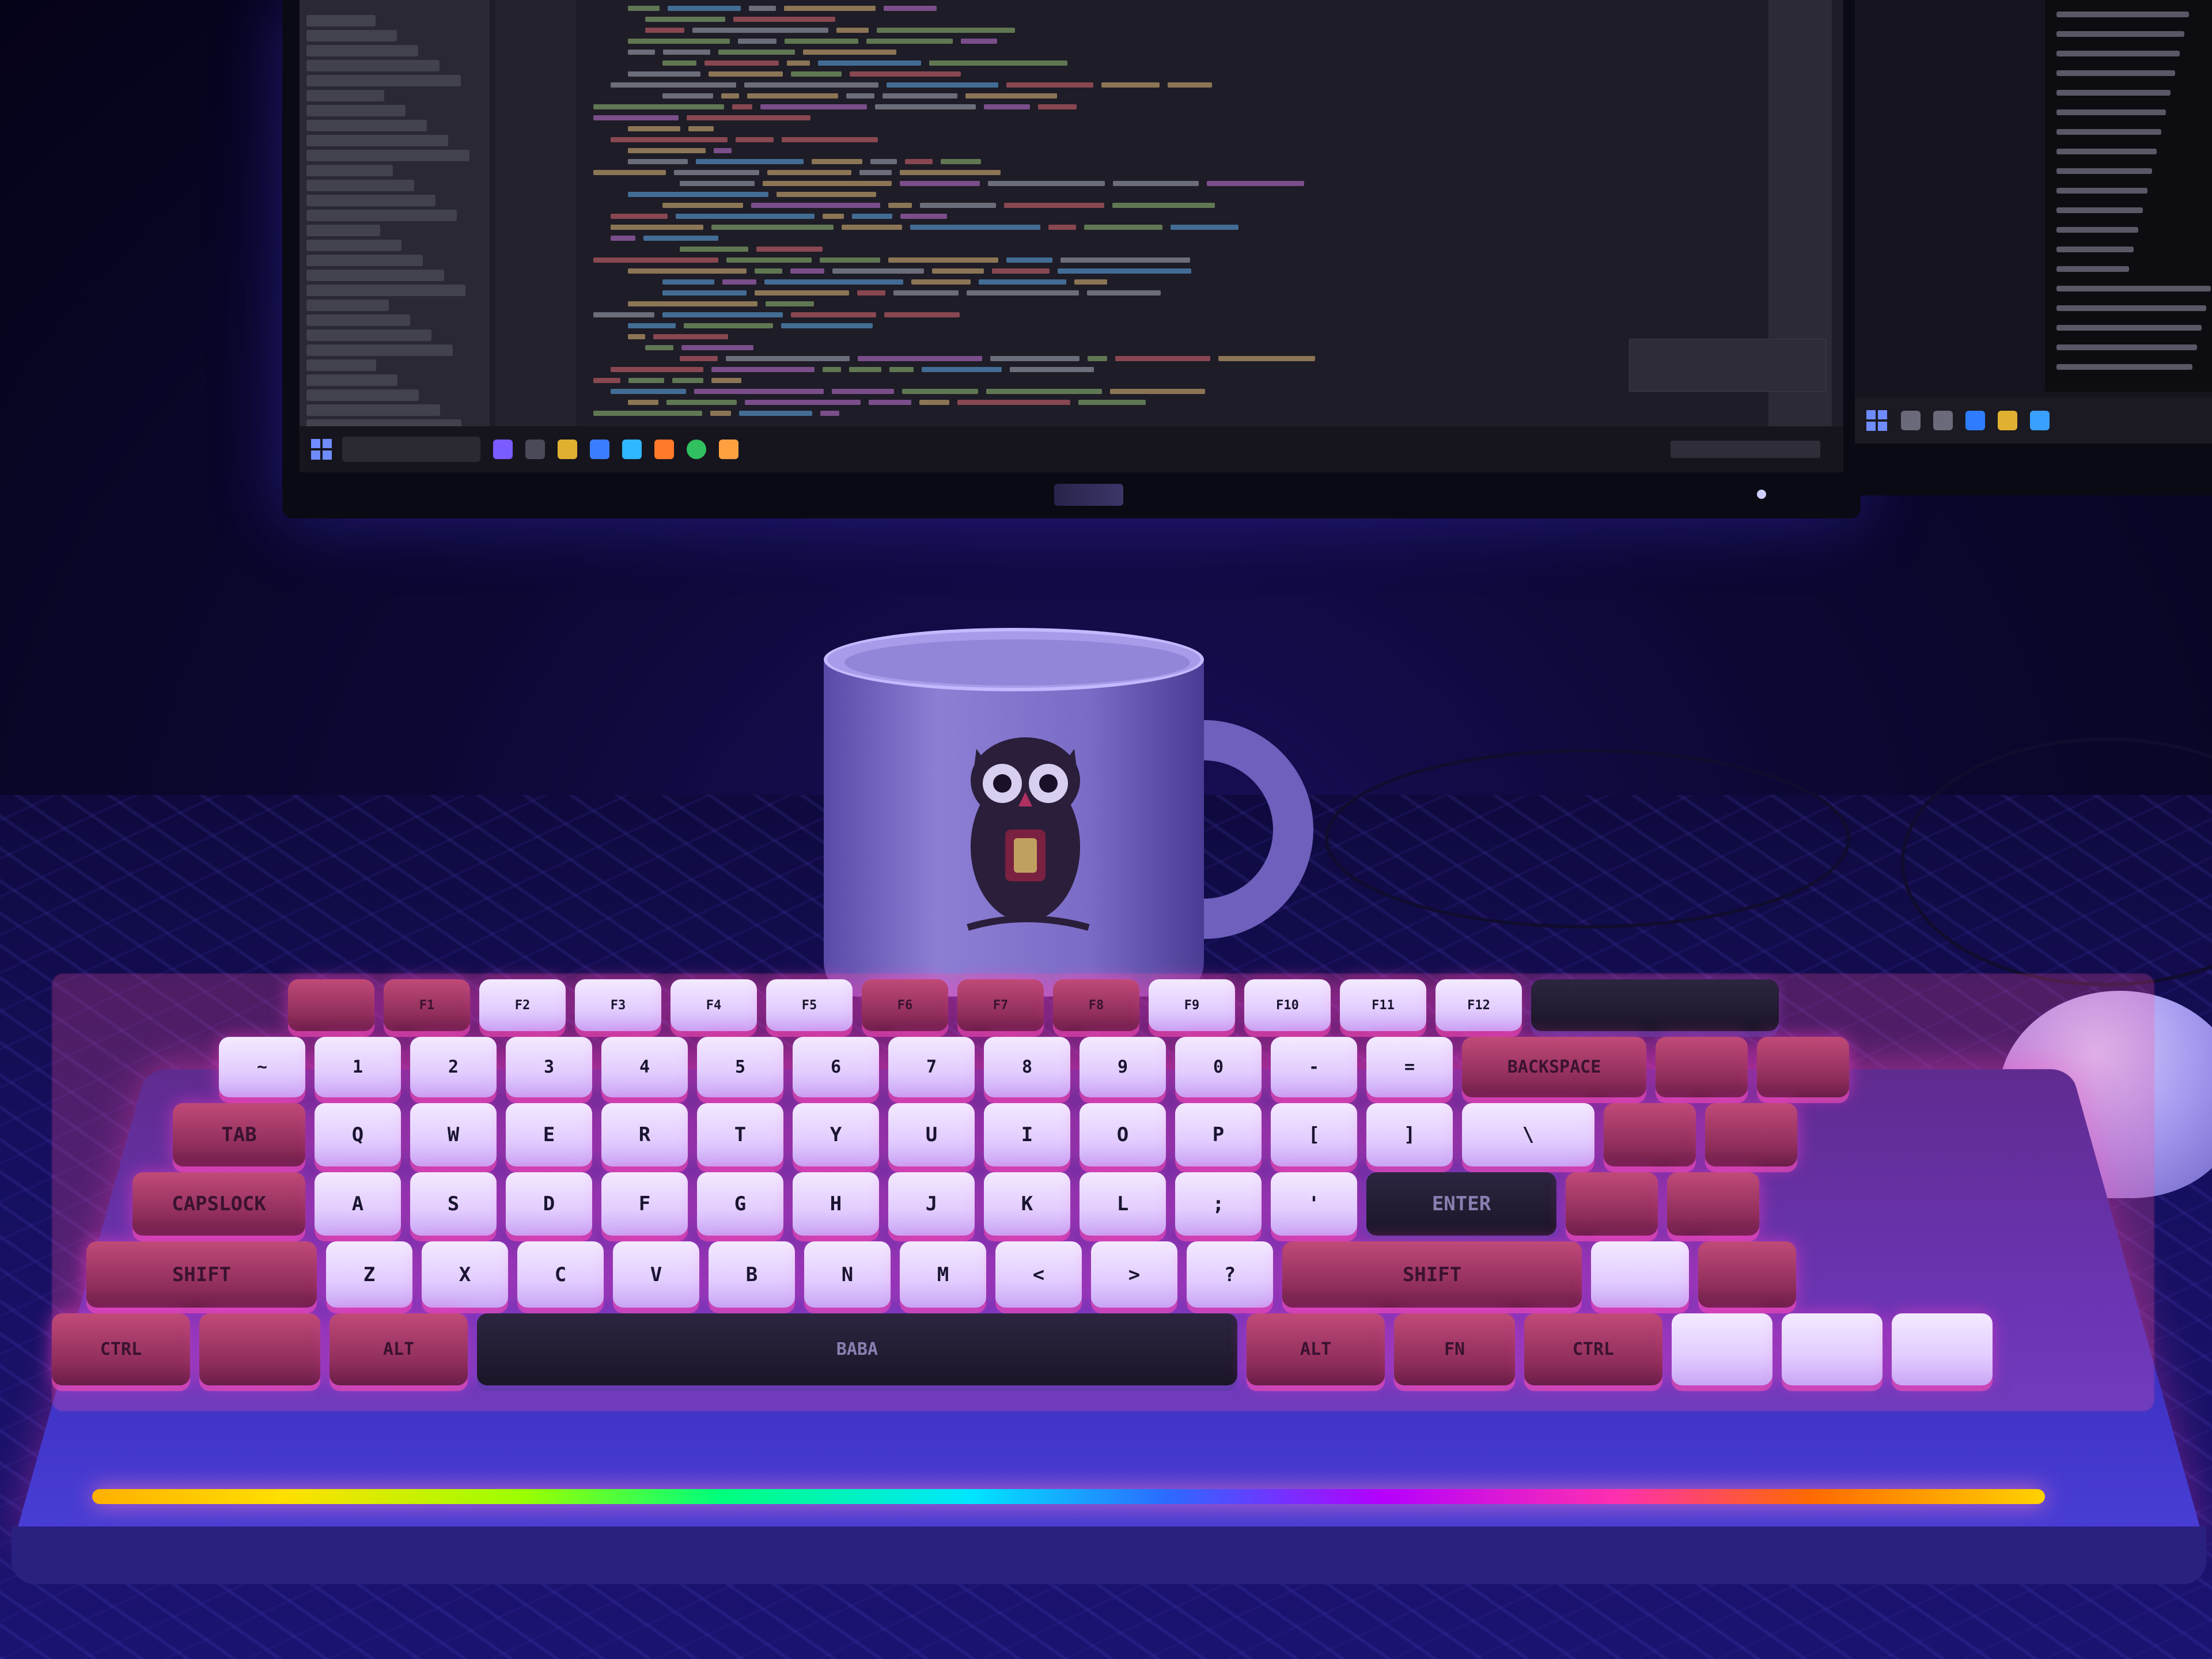 The width and height of the screenshot is (2212, 1659). I want to click on key-label: \, so click(1528, 1134).